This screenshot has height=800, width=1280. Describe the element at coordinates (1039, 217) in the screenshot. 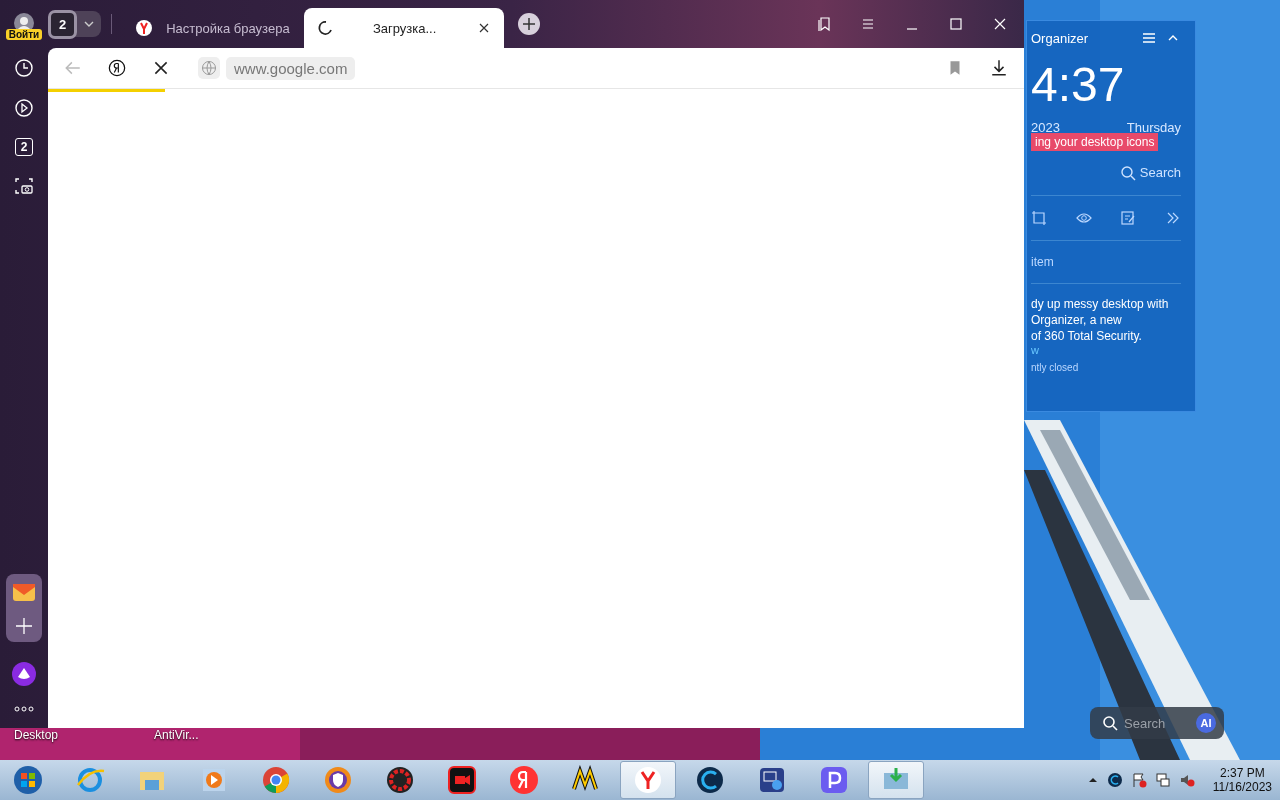

I see `crop-icon` at that location.